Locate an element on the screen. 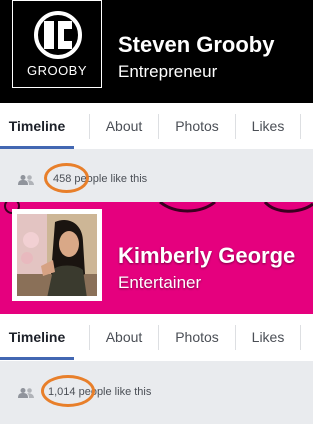 This screenshot has height=424, width=320. profile-tabs-1: Timeline About Photos Likes is located at coordinates (156, 126).